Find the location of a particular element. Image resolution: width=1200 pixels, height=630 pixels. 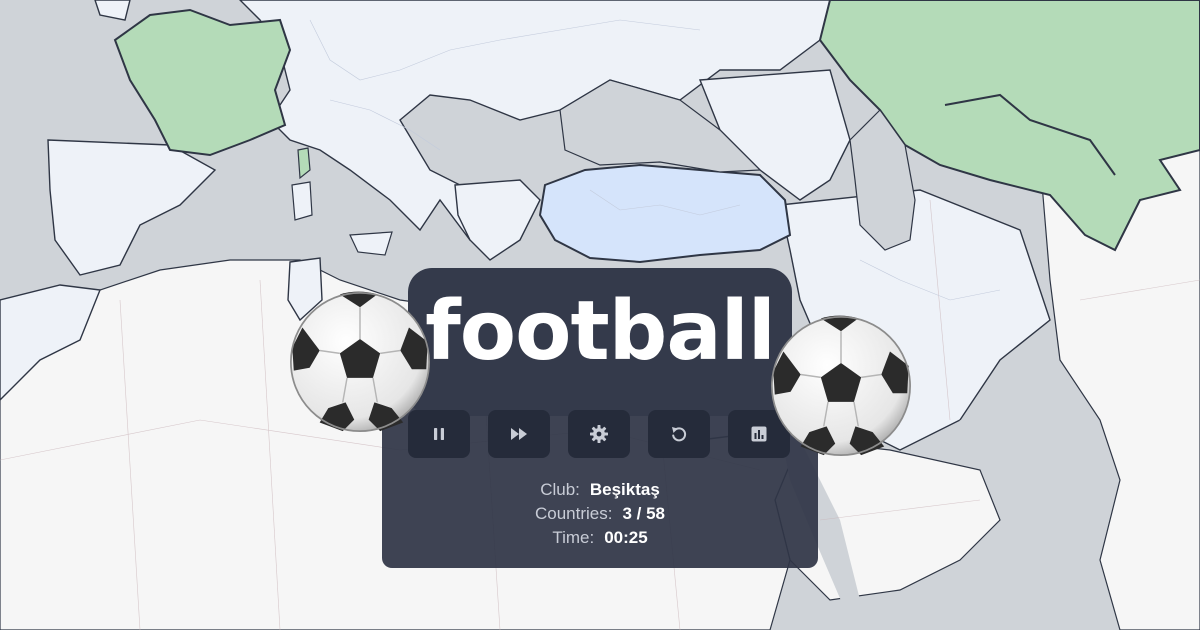

land-sardinia is located at coordinates (302, 201).